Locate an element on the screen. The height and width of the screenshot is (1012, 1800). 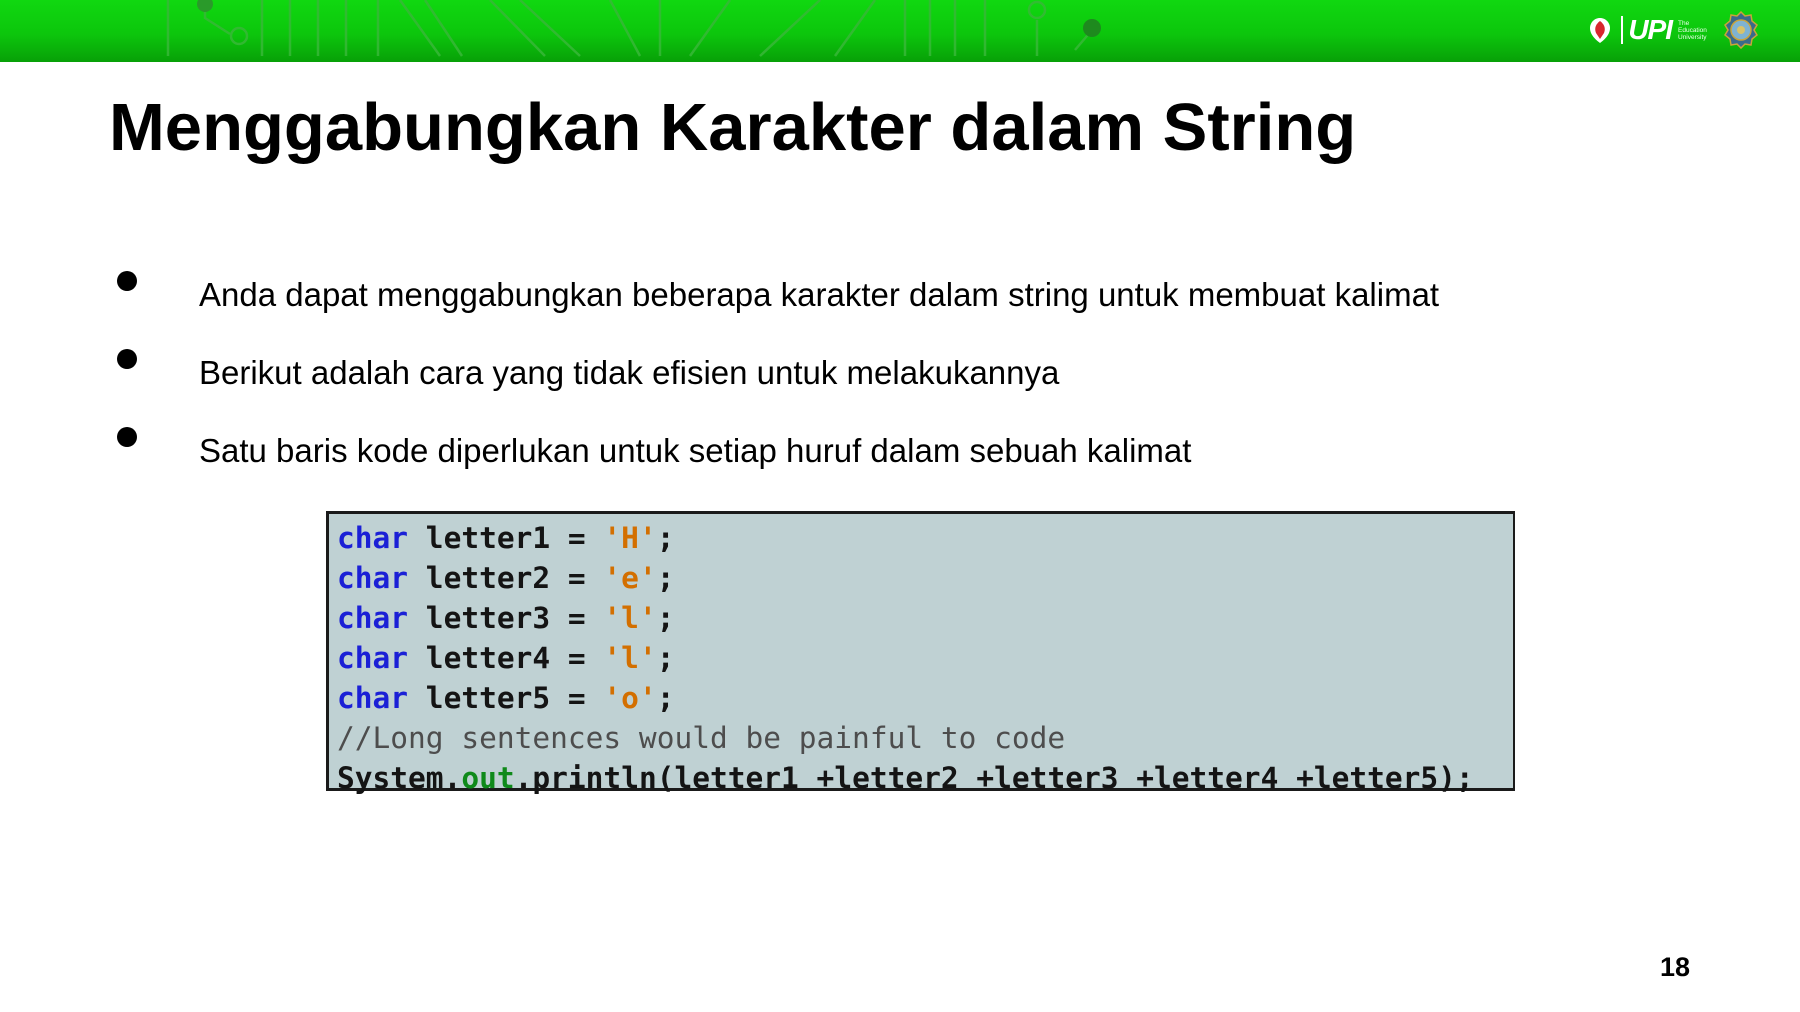
code-line: char letter4 = 'l'; is located at coordinates (925, 658).